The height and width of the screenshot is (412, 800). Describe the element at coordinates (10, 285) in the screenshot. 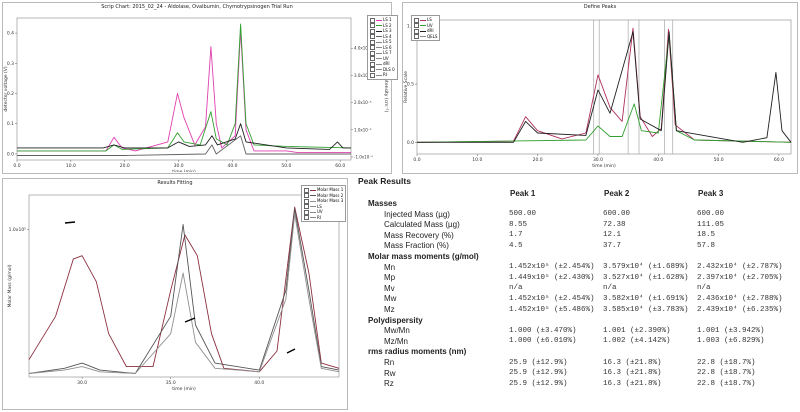

I see `y-axis-label: Molar Mass (g/mol)` at that location.